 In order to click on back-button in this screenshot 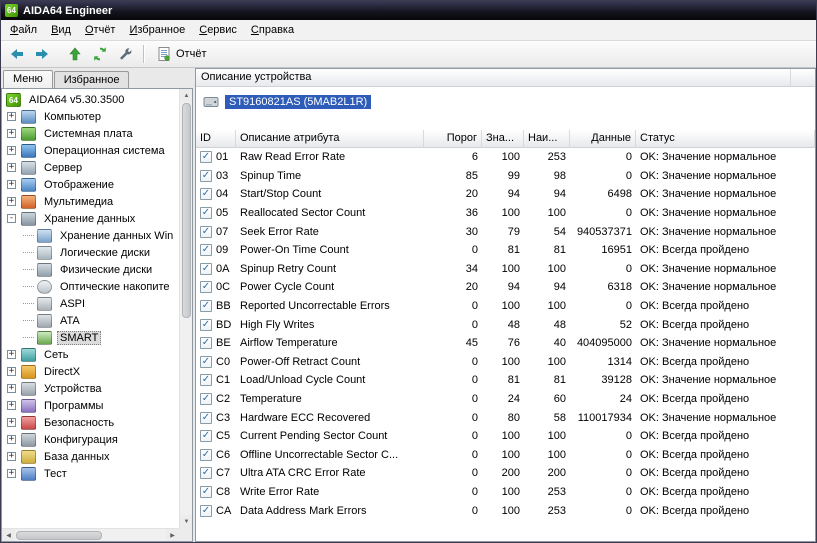, I will do `click(16, 54)`.